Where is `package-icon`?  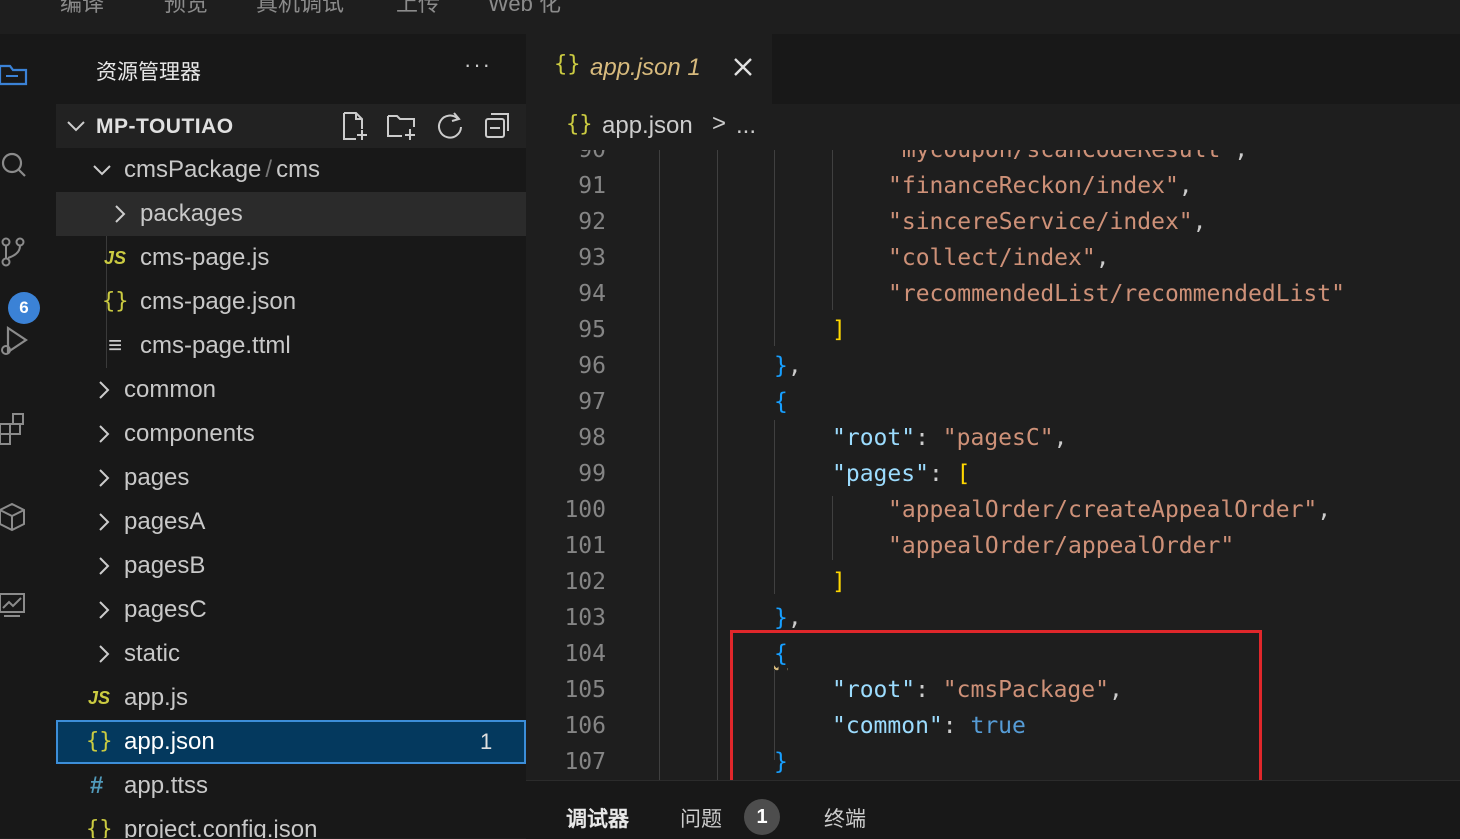 package-icon is located at coordinates (20, 518).